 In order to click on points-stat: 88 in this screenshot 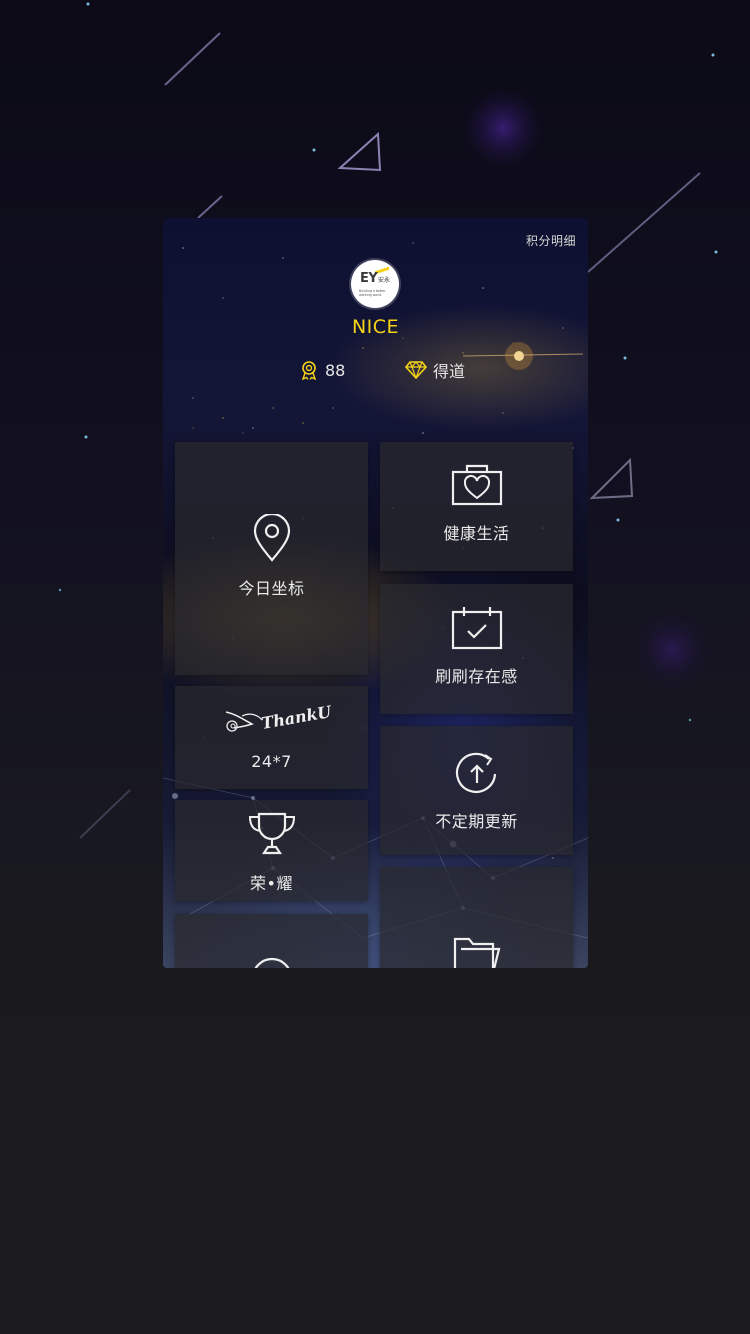, I will do `click(322, 370)`.